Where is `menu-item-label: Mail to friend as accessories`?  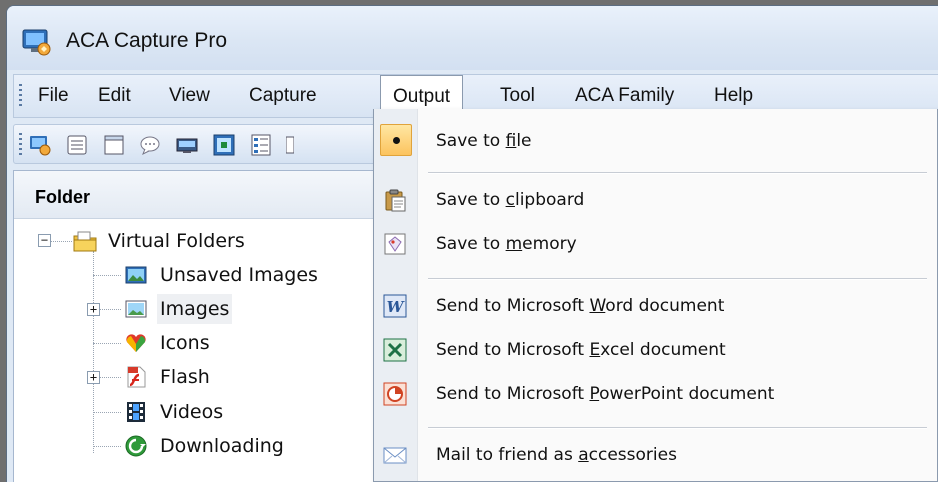 menu-item-label: Mail to friend as accessories is located at coordinates (556, 455).